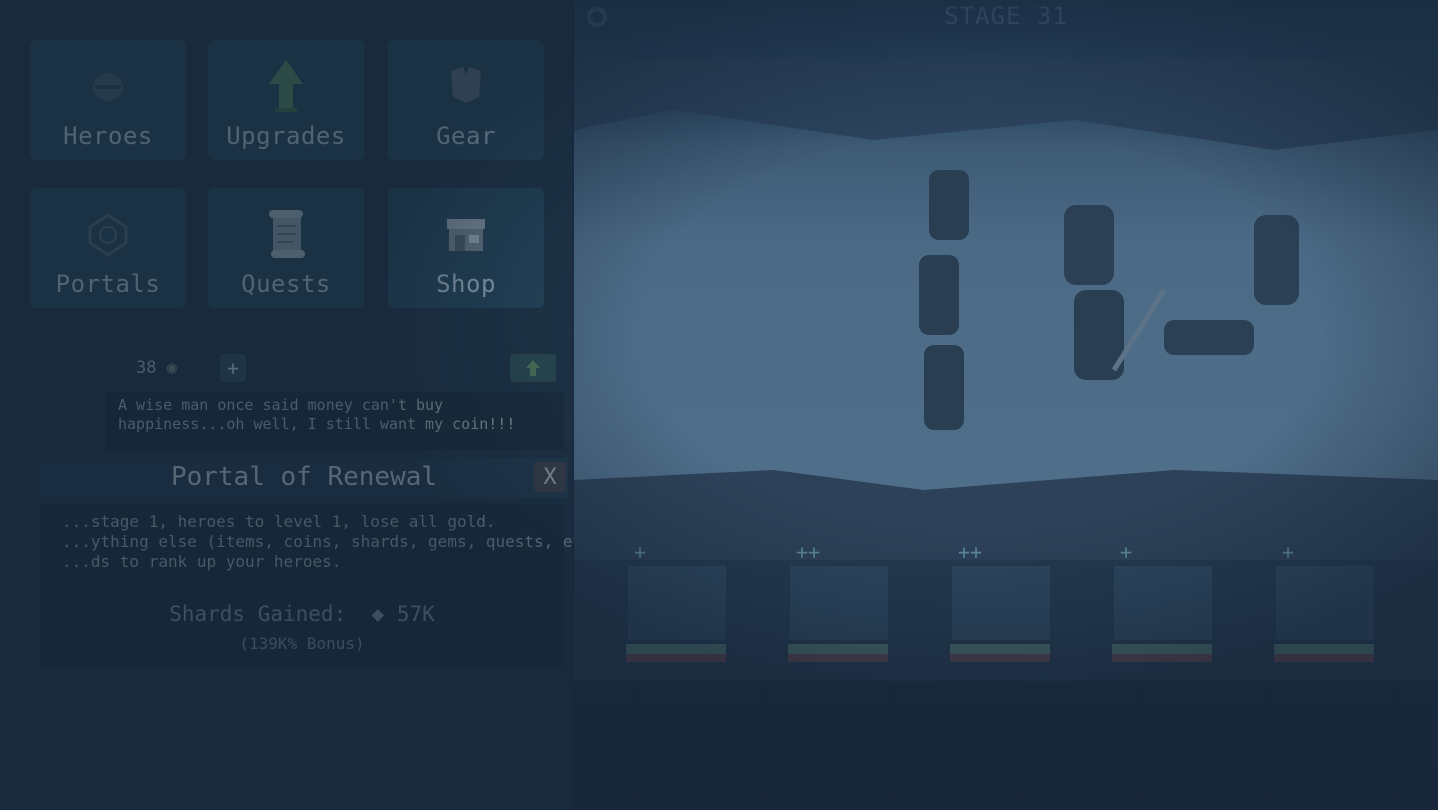 The image size is (1438, 810). I want to click on shop-label: Shop, so click(466, 284).